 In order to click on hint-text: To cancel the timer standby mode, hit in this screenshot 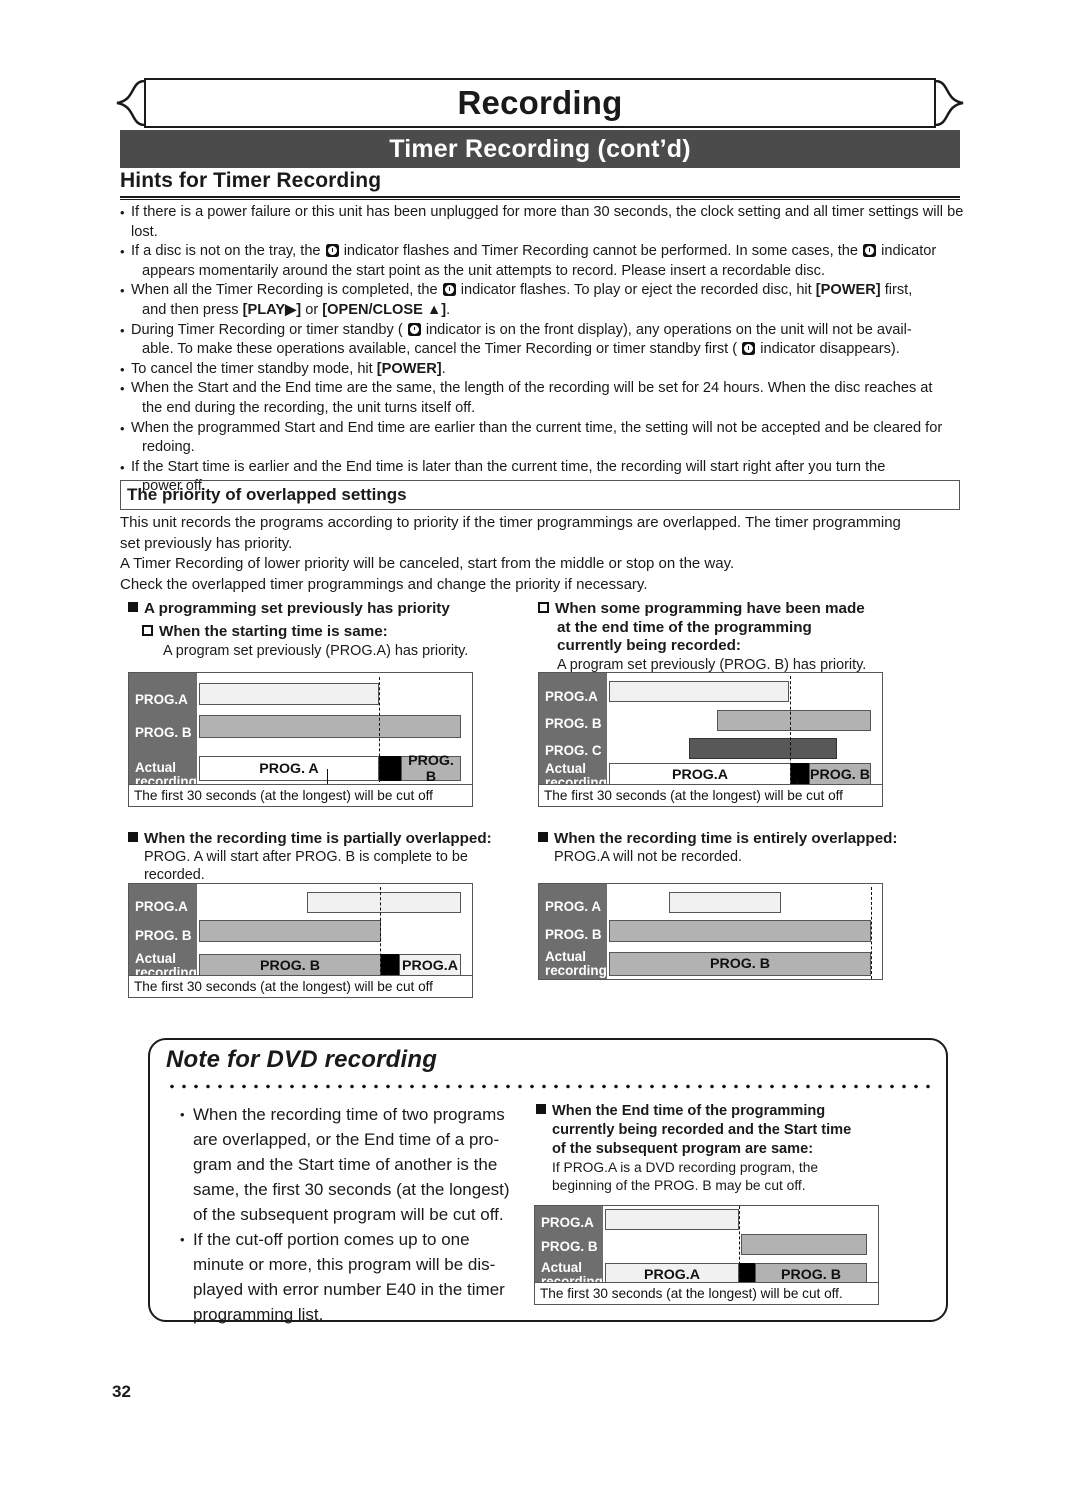, I will do `click(252, 368)`.